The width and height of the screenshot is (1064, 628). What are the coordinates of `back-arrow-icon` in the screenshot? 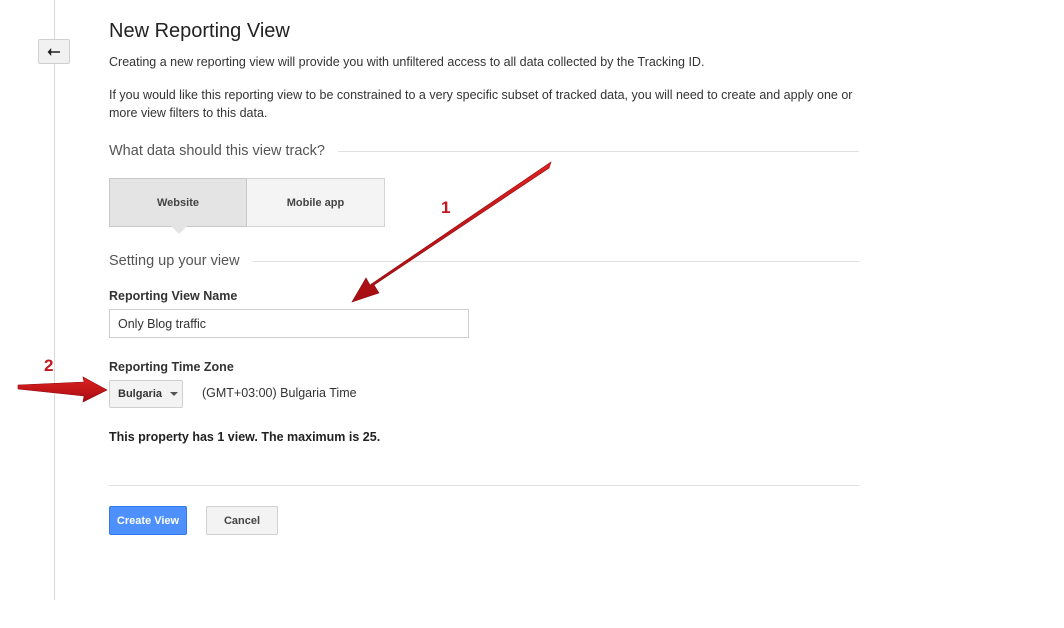 It's located at (53, 51).